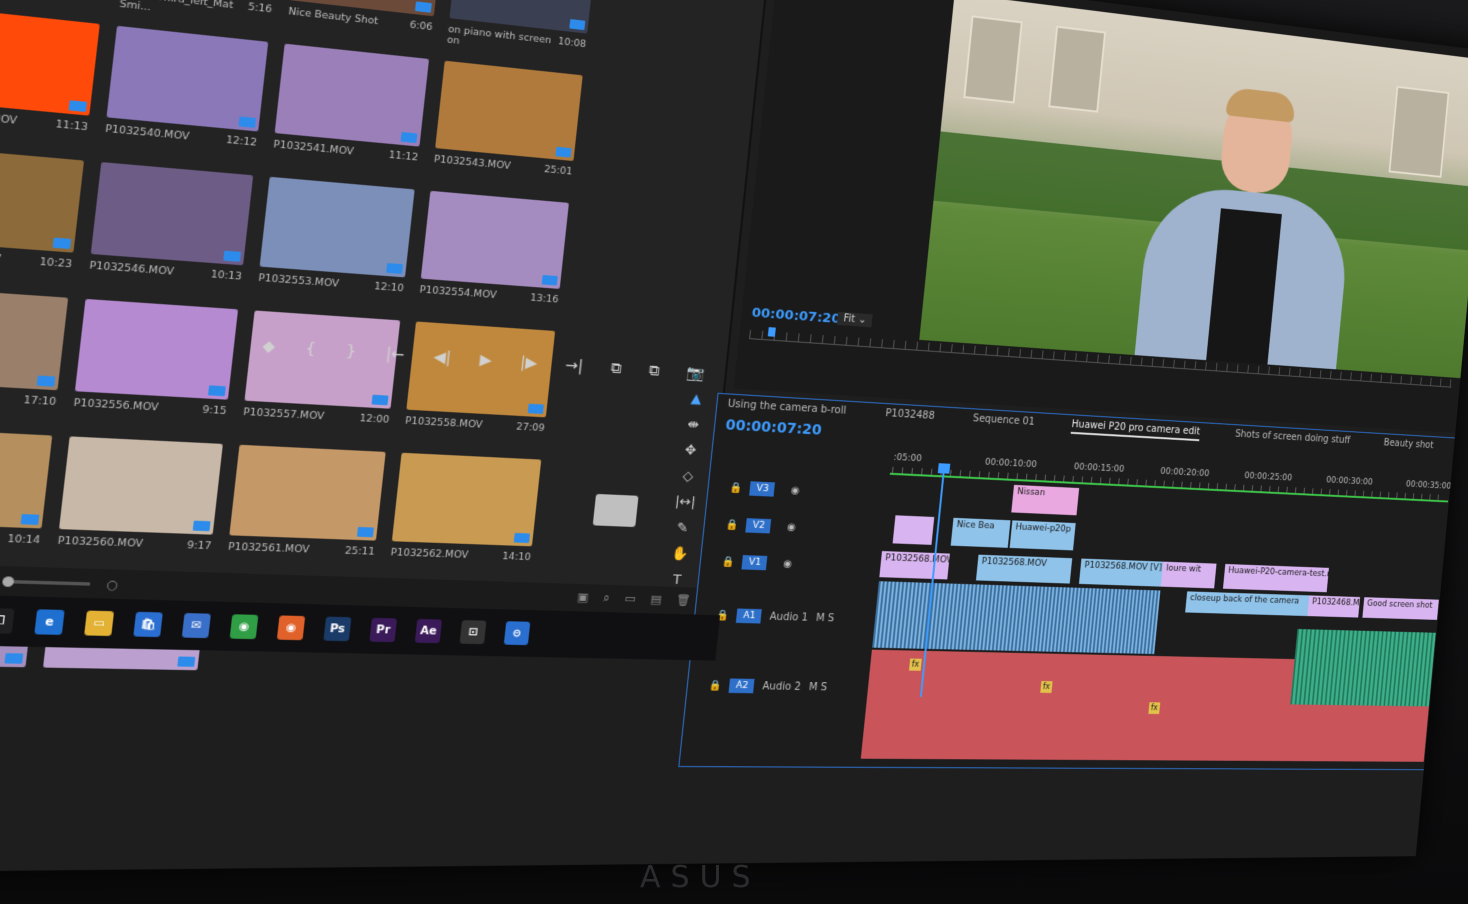 The image size is (1468, 904). What do you see at coordinates (99, 623) in the screenshot?
I see `file-explorer-icon: ▭` at bounding box center [99, 623].